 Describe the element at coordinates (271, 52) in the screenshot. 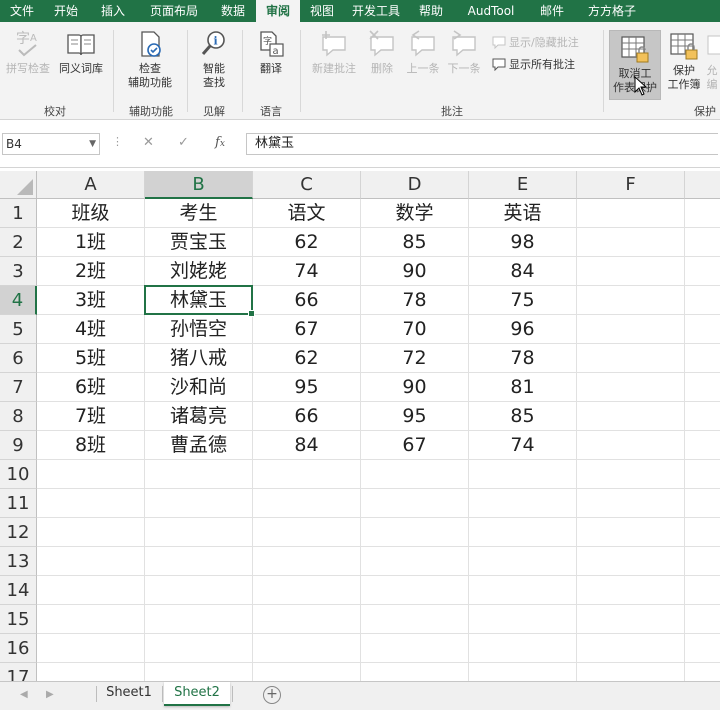

I see `translate-button: 字 a 翻译` at that location.